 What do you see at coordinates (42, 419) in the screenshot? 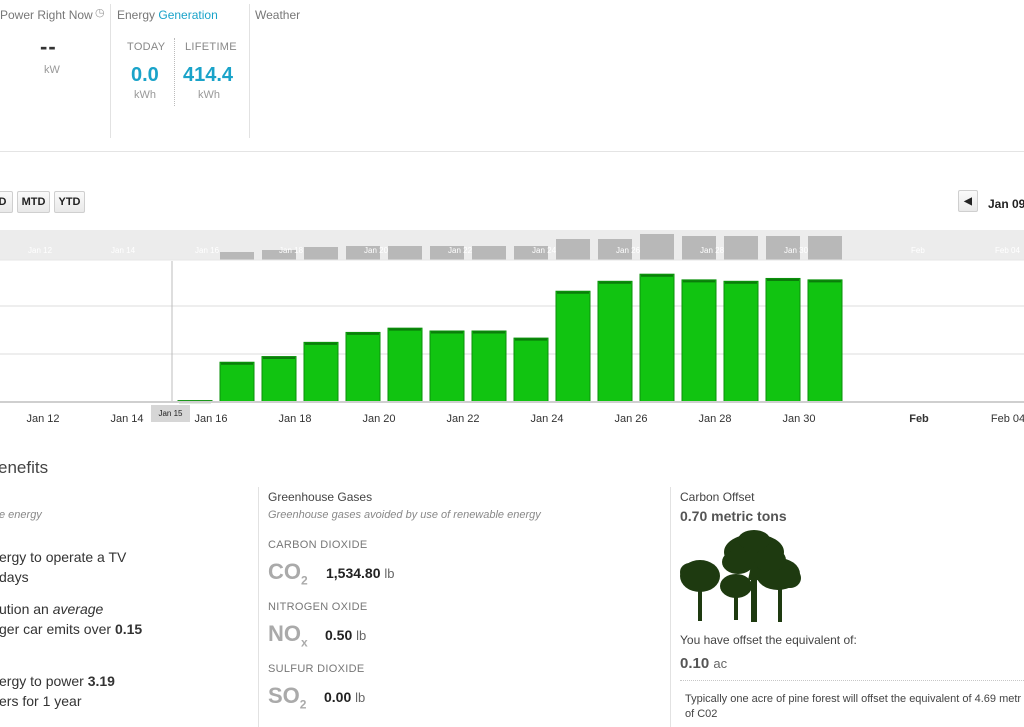
I see `x-tick-label: Jan 12` at bounding box center [42, 419].